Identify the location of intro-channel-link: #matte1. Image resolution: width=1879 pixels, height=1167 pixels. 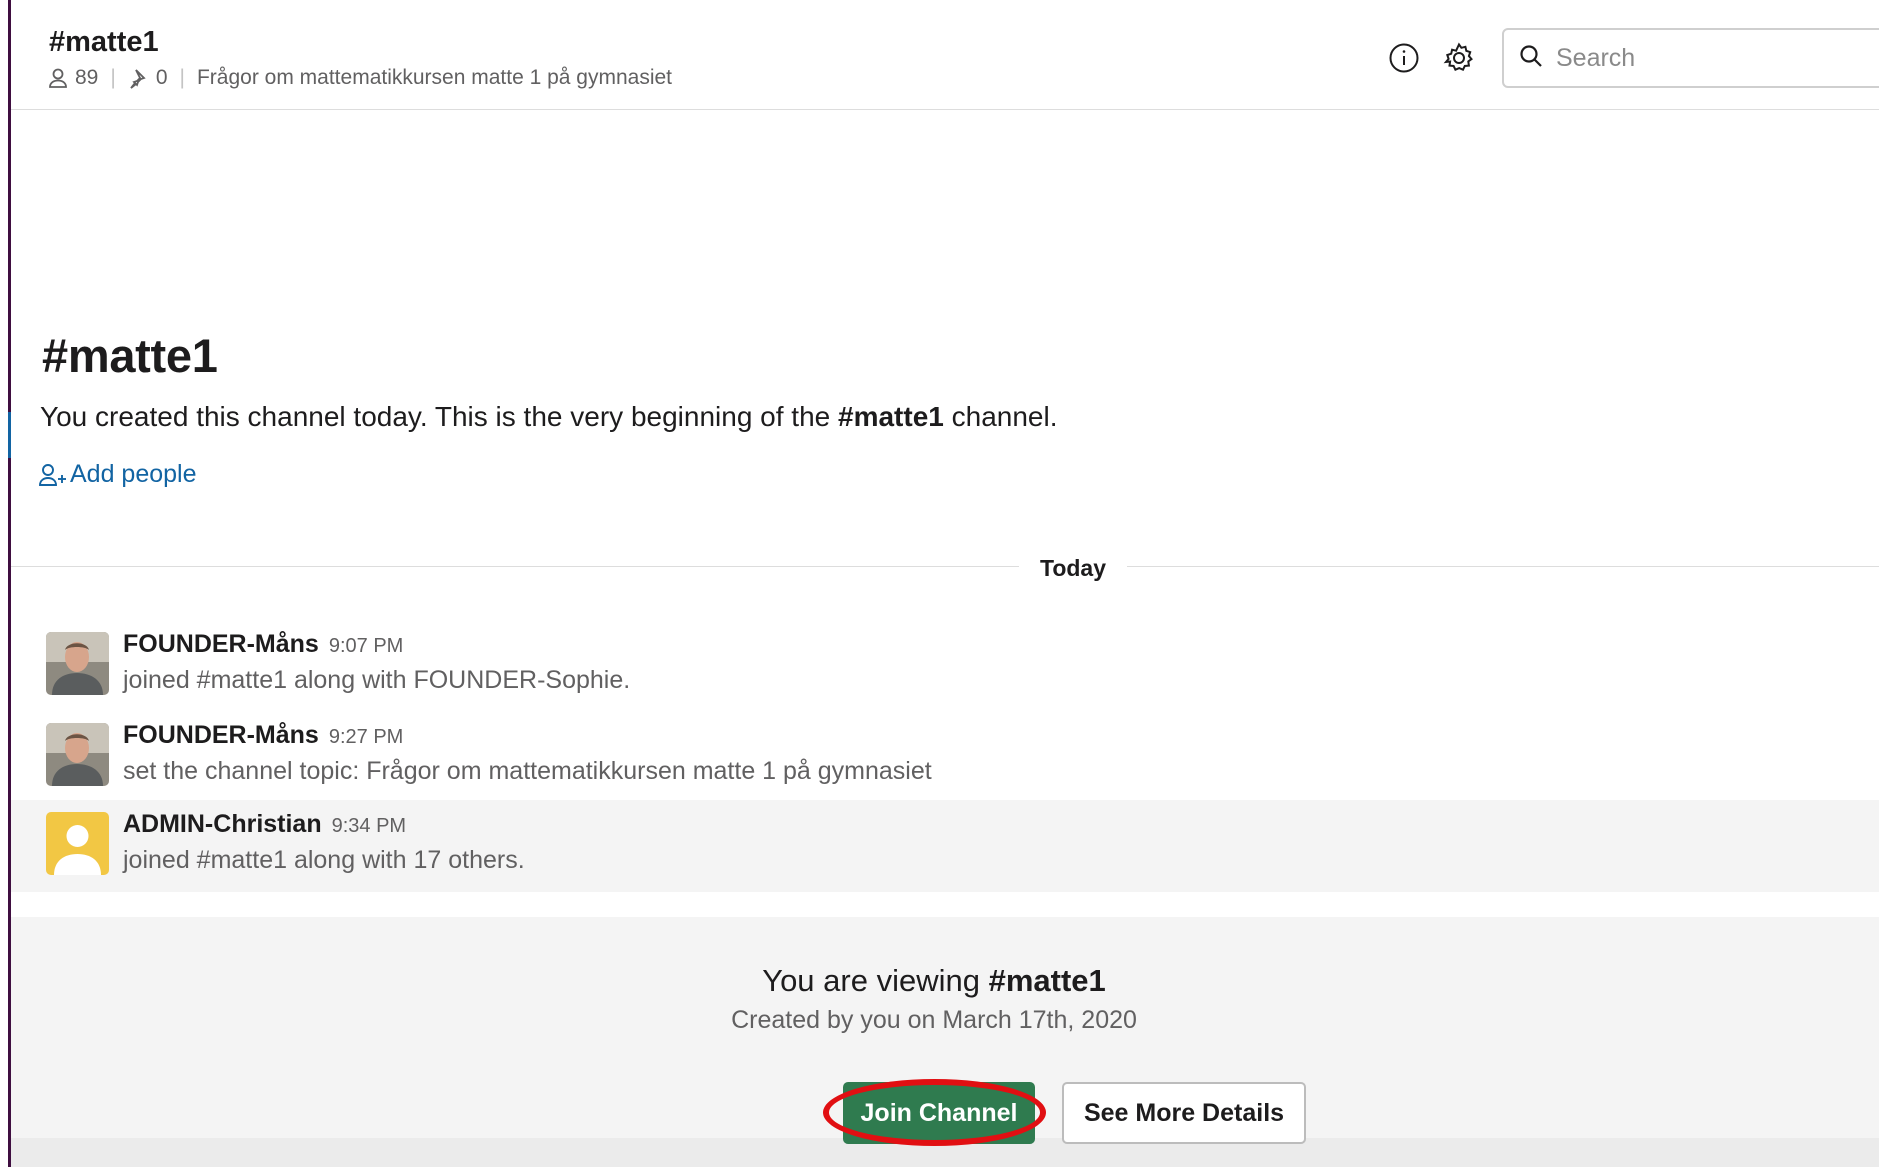
(891, 416).